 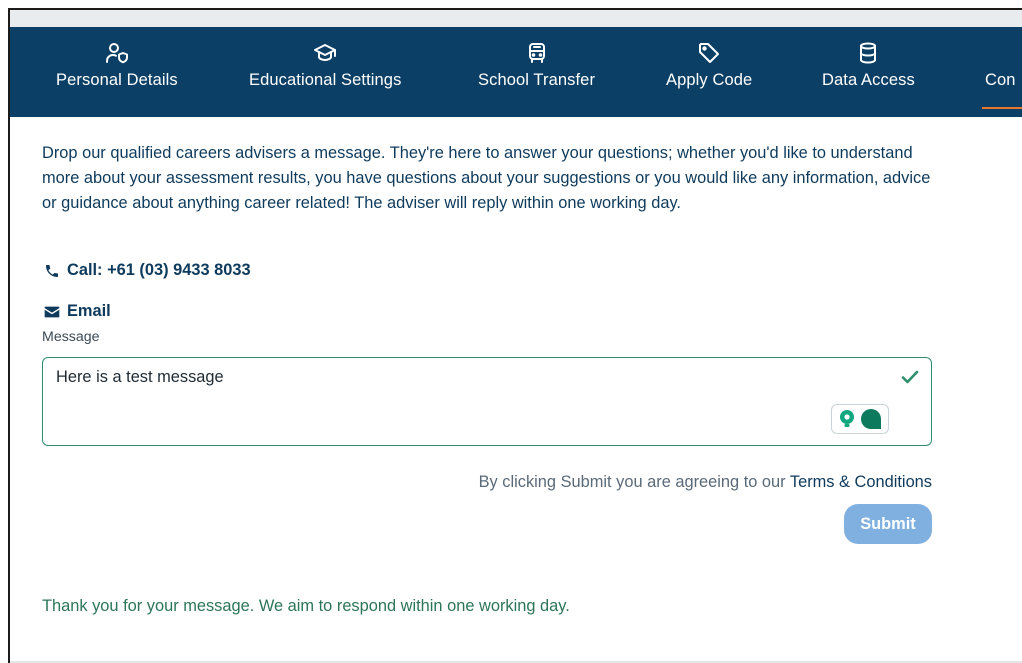 What do you see at coordinates (325, 65) in the screenshot?
I see `nav-item-educational-settings: Educational Settings` at bounding box center [325, 65].